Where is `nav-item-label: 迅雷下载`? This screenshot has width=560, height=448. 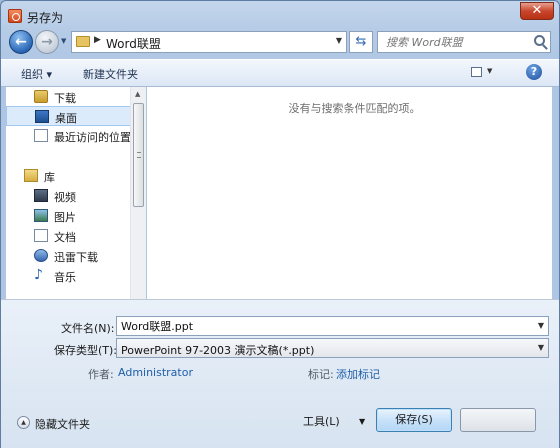
nav-item-label: 迅雷下载 is located at coordinates (76, 257).